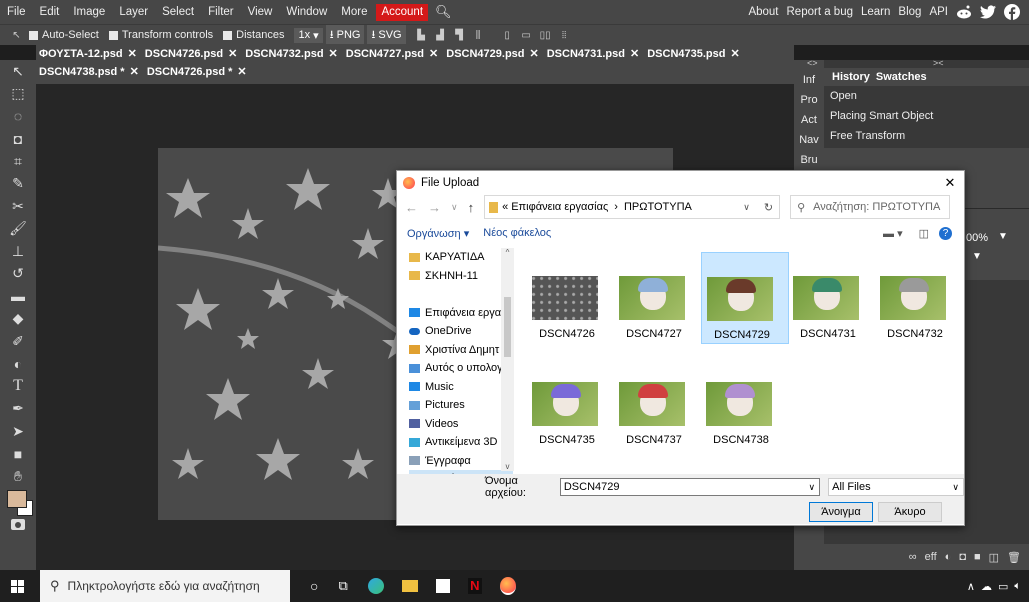  What do you see at coordinates (18, 184) in the screenshot?
I see `eyedropper-tool-icon: ✎` at bounding box center [18, 184].